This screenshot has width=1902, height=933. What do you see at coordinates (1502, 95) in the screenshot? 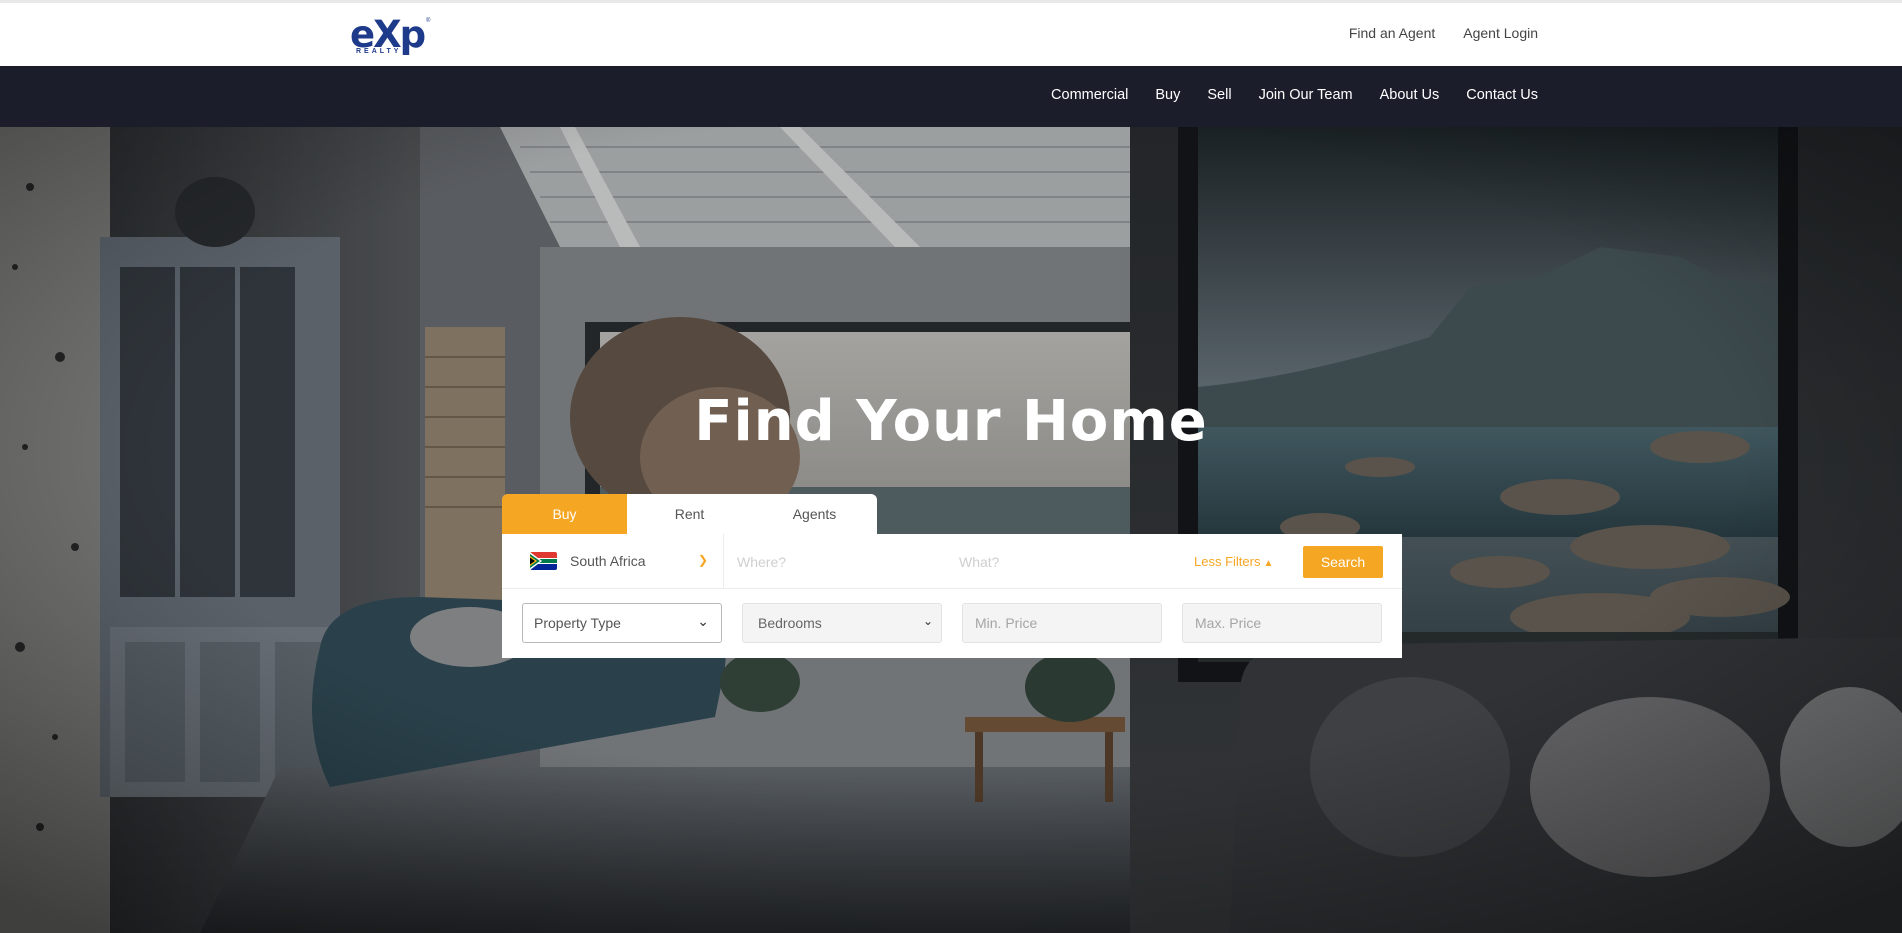
I see `nav-item-contact-us: Contact Us` at bounding box center [1502, 95].